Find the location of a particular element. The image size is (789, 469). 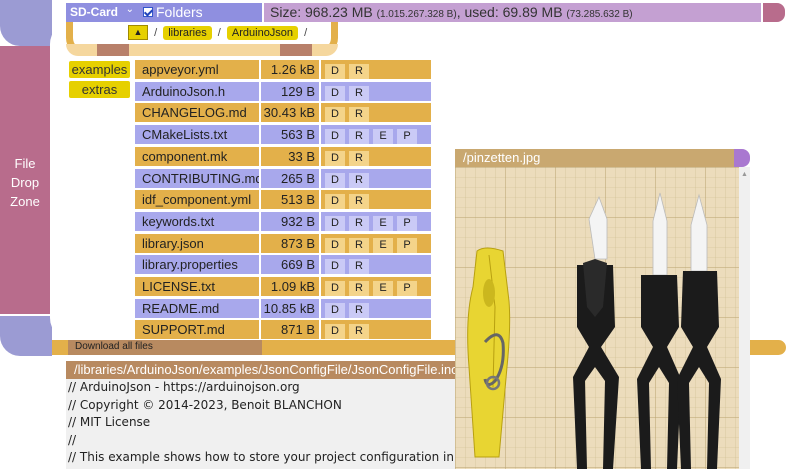

file-drop-zone: File Drop Zone is located at coordinates (25, 180).